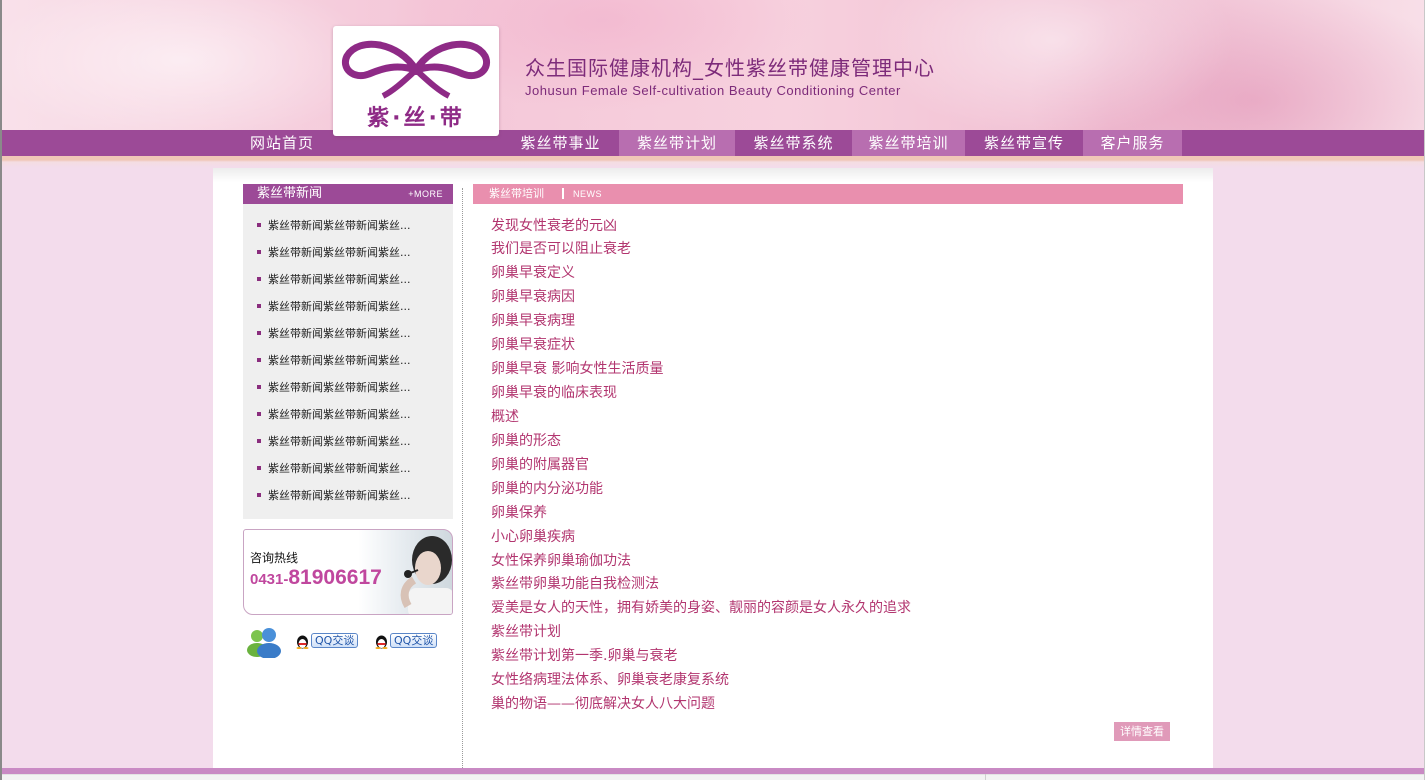 The image size is (1425, 780). What do you see at coordinates (335, 640) in the screenshot?
I see `qq-chat-label-1: QQ交谈` at bounding box center [335, 640].